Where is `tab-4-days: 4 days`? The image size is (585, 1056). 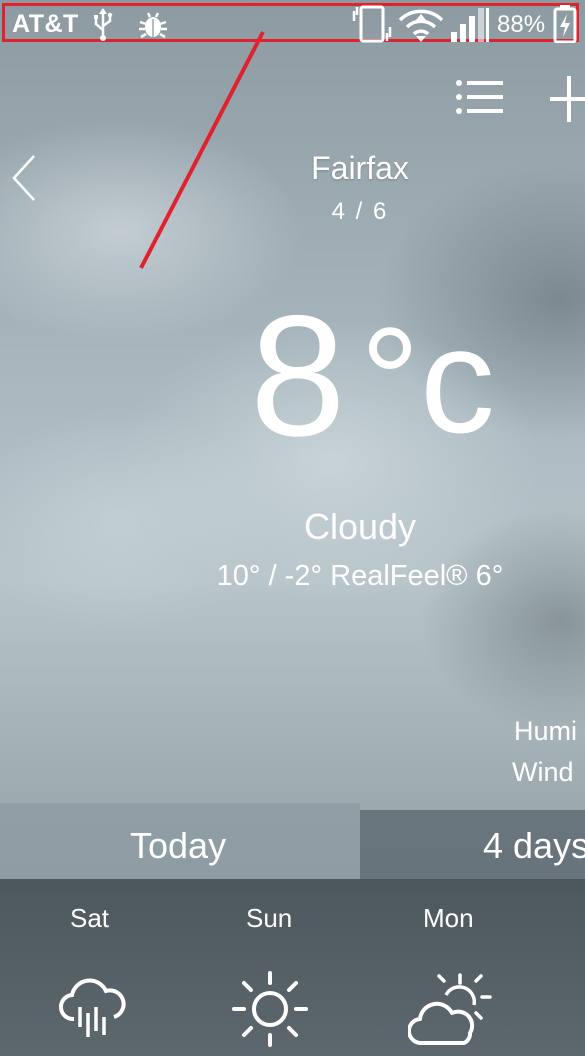 tab-4-days: 4 days is located at coordinates (472, 844).